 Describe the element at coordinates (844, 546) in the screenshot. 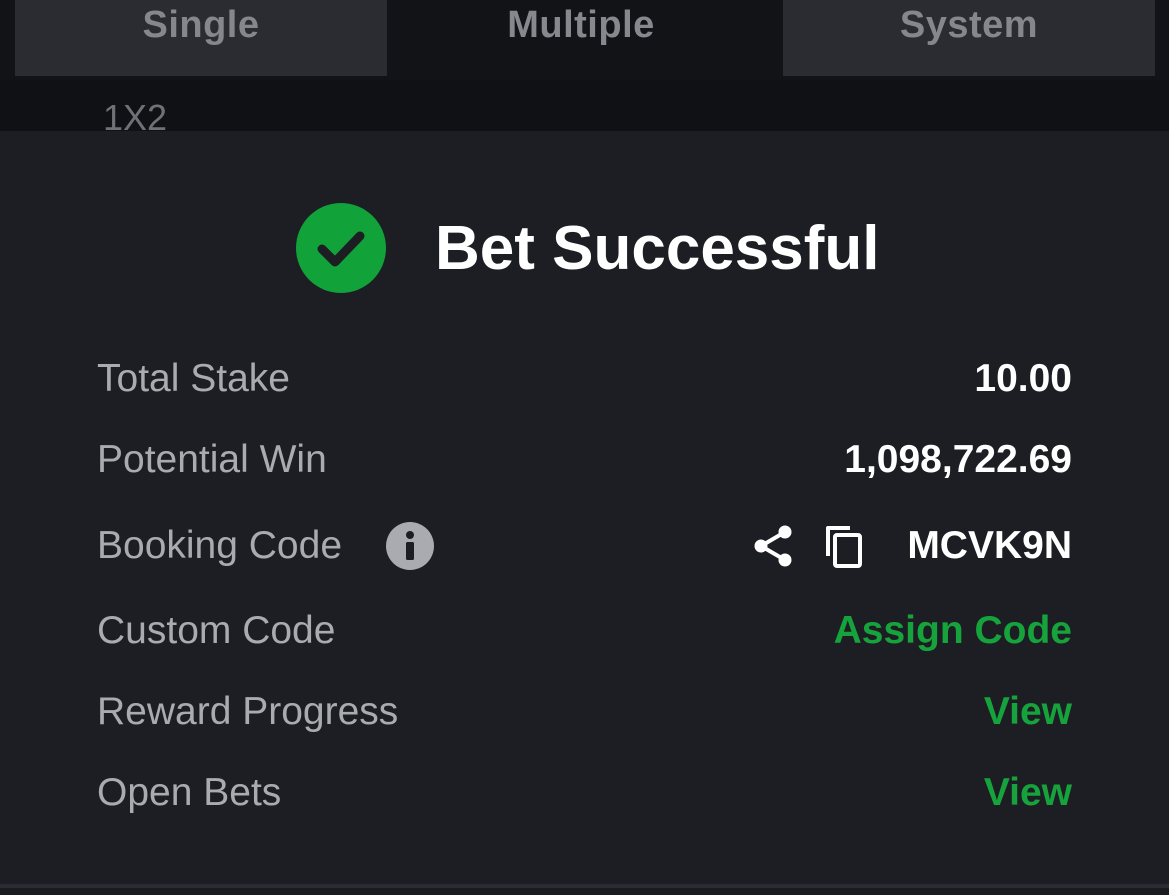

I see `copy-icon` at that location.